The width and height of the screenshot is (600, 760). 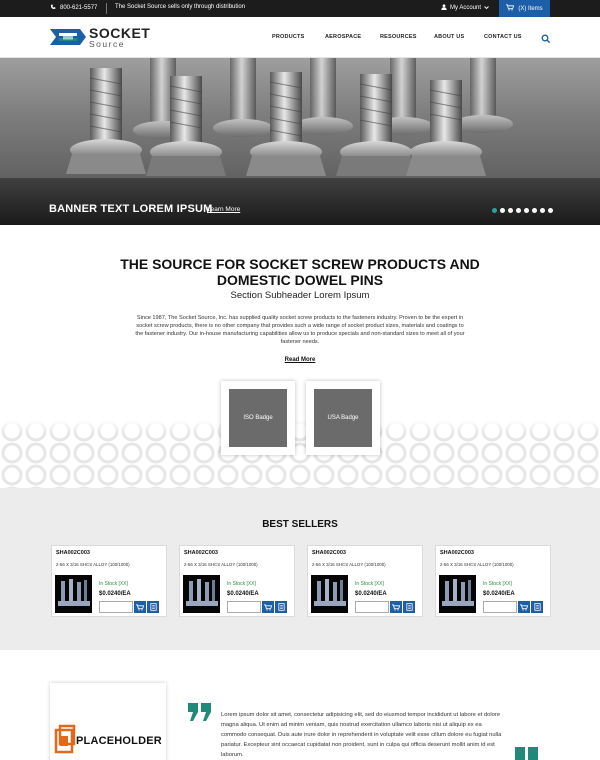 I want to click on logo-subtitle: Source, so click(x=107, y=44).